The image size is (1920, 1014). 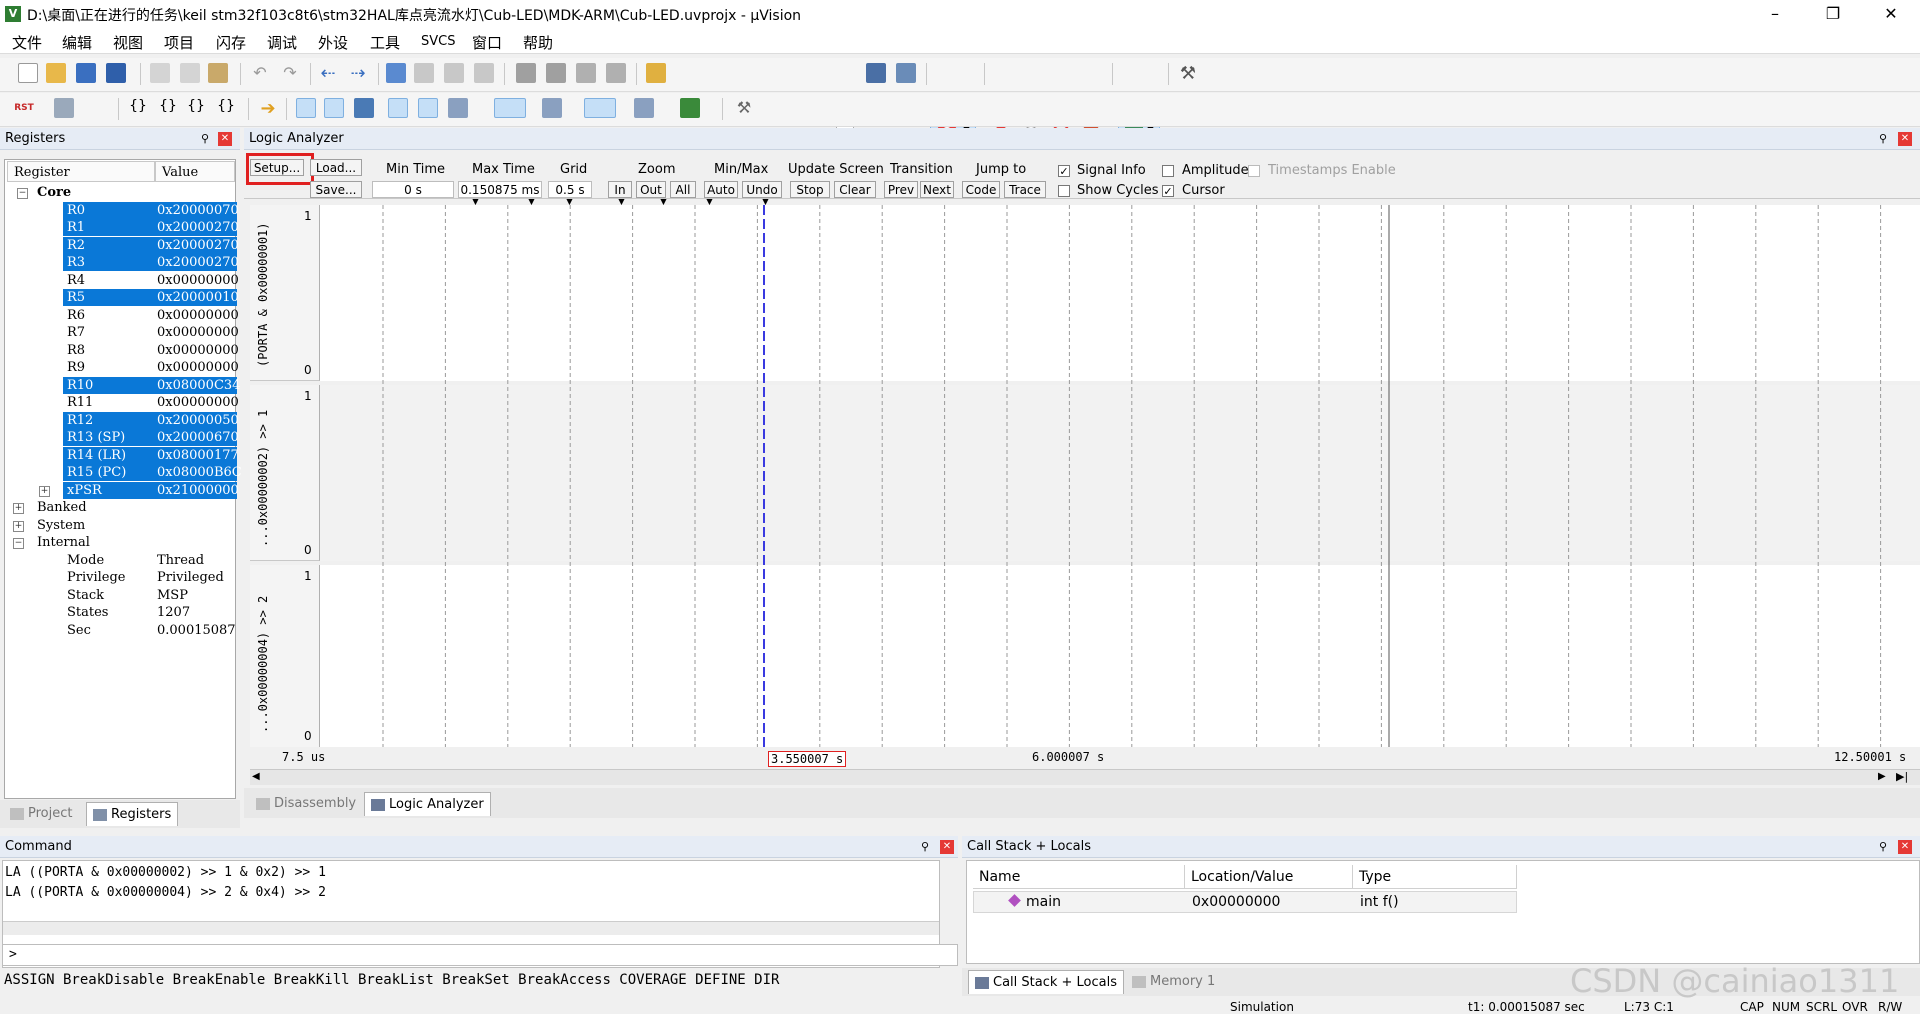 What do you see at coordinates (138, 108) in the screenshot?
I see `step-into-icon: {}` at bounding box center [138, 108].